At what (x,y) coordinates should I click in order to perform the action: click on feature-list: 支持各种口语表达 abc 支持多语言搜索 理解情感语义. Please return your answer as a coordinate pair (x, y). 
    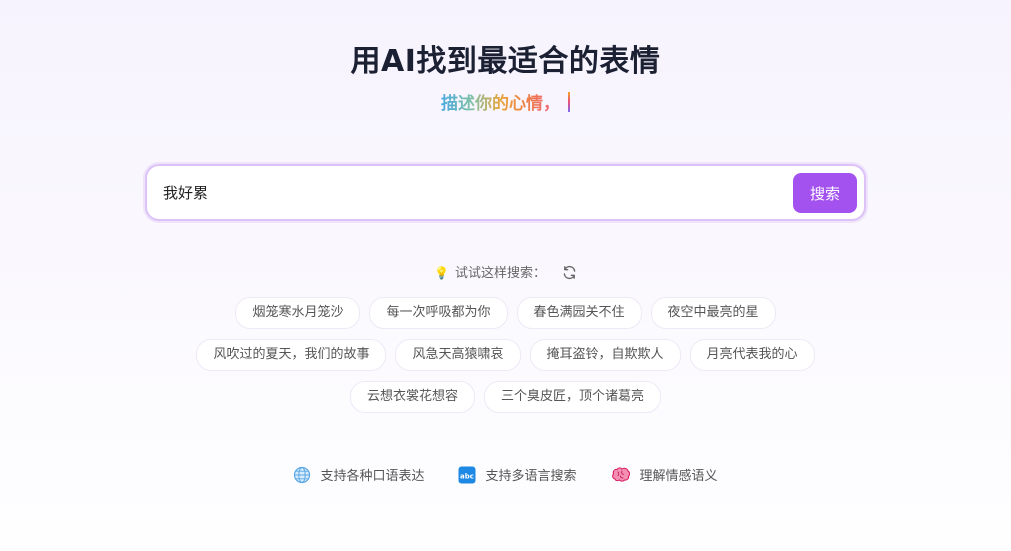
    Looking at the image, I should click on (505, 474).